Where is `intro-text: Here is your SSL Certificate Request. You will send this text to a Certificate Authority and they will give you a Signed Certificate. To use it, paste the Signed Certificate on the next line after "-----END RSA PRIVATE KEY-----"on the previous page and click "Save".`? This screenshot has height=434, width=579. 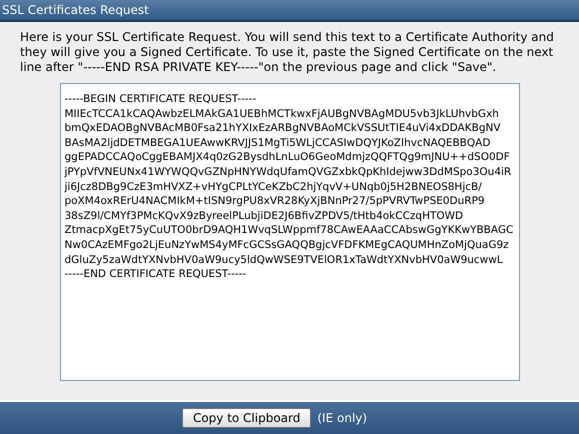 intro-text: Here is your SSL Certificate Request. You will send this text to a Certificate Authority and they will give you a Signed Certificate. To use it, paste the Signed Certificate on the next line after "-----END RSA PRIVATE KEY-----"on the previous page and click "Save". is located at coordinates (287, 52).